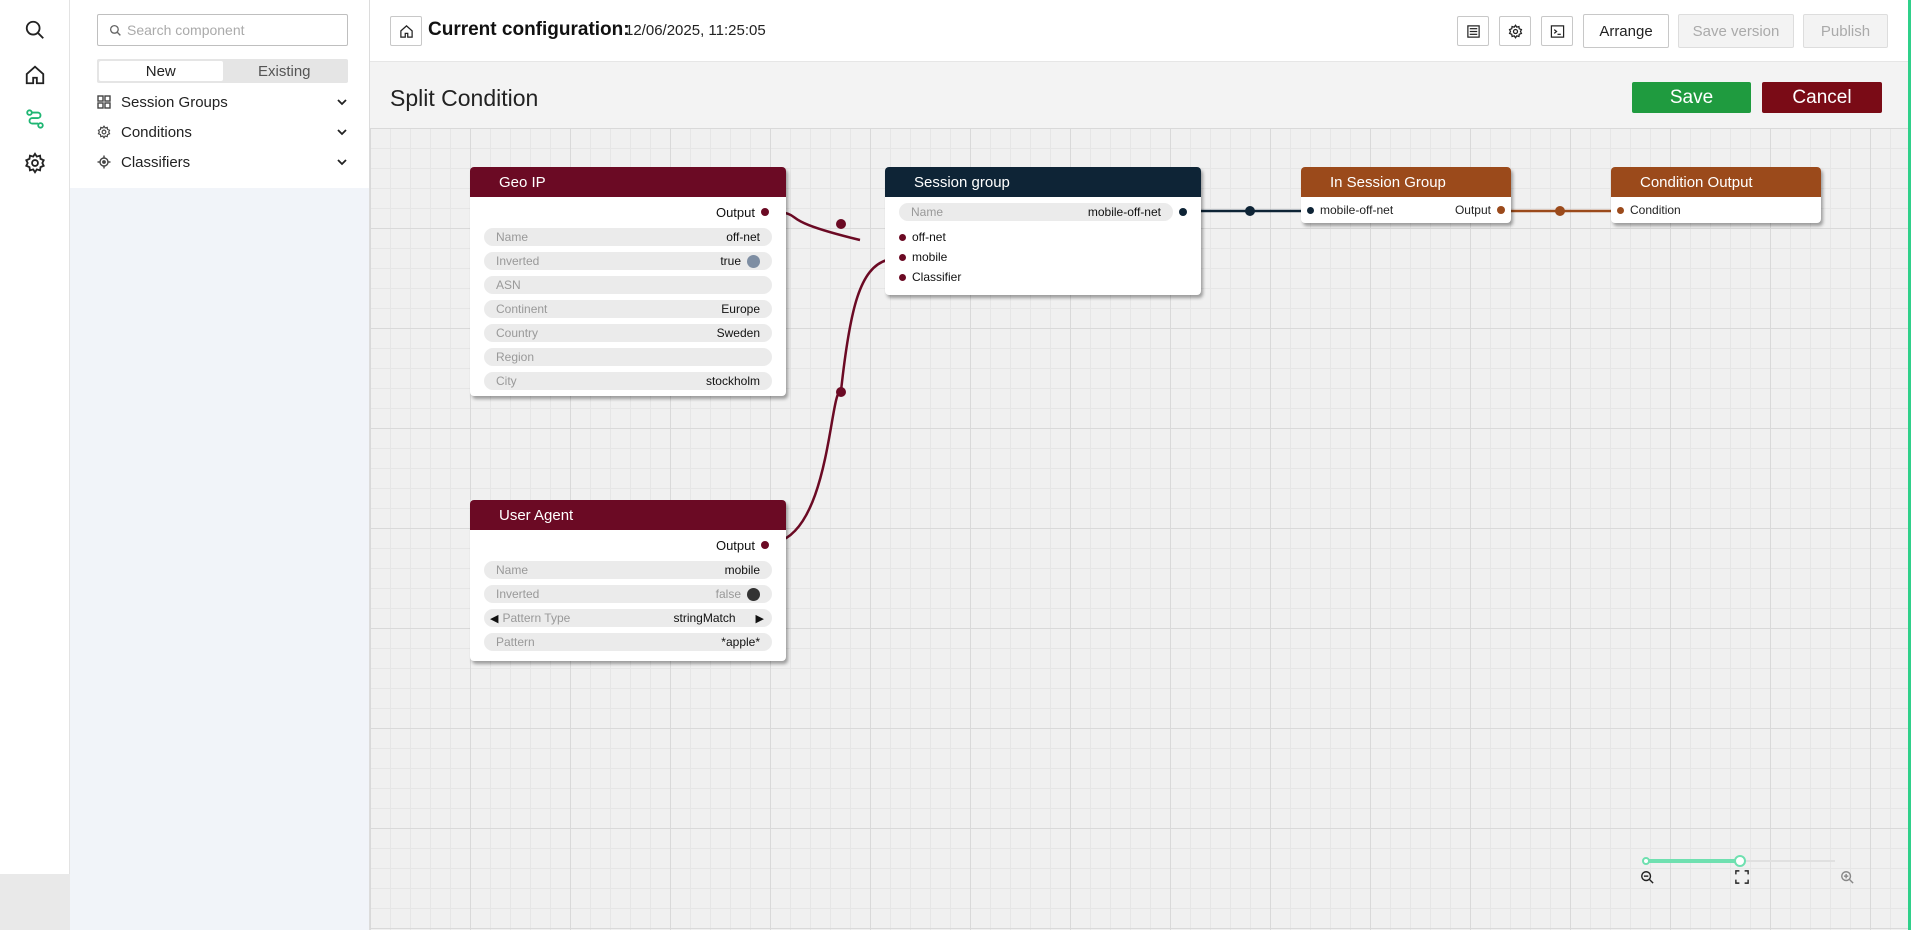 The image size is (1911, 930). I want to click on prop-value: mobile-off-net, so click(1124, 212).